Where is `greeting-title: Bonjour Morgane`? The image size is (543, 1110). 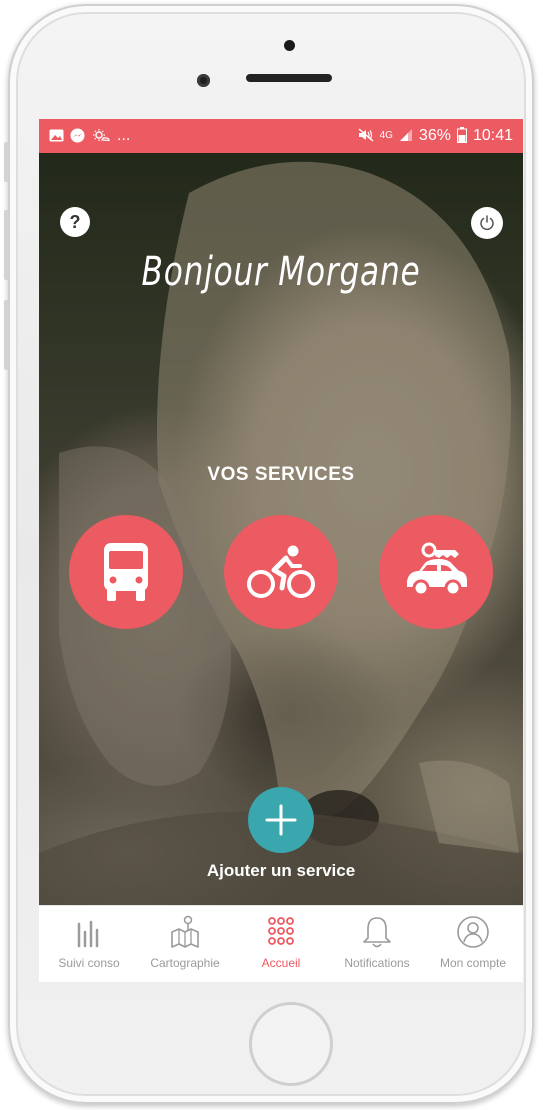 greeting-title: Bonjour Morgane is located at coordinates (281, 272).